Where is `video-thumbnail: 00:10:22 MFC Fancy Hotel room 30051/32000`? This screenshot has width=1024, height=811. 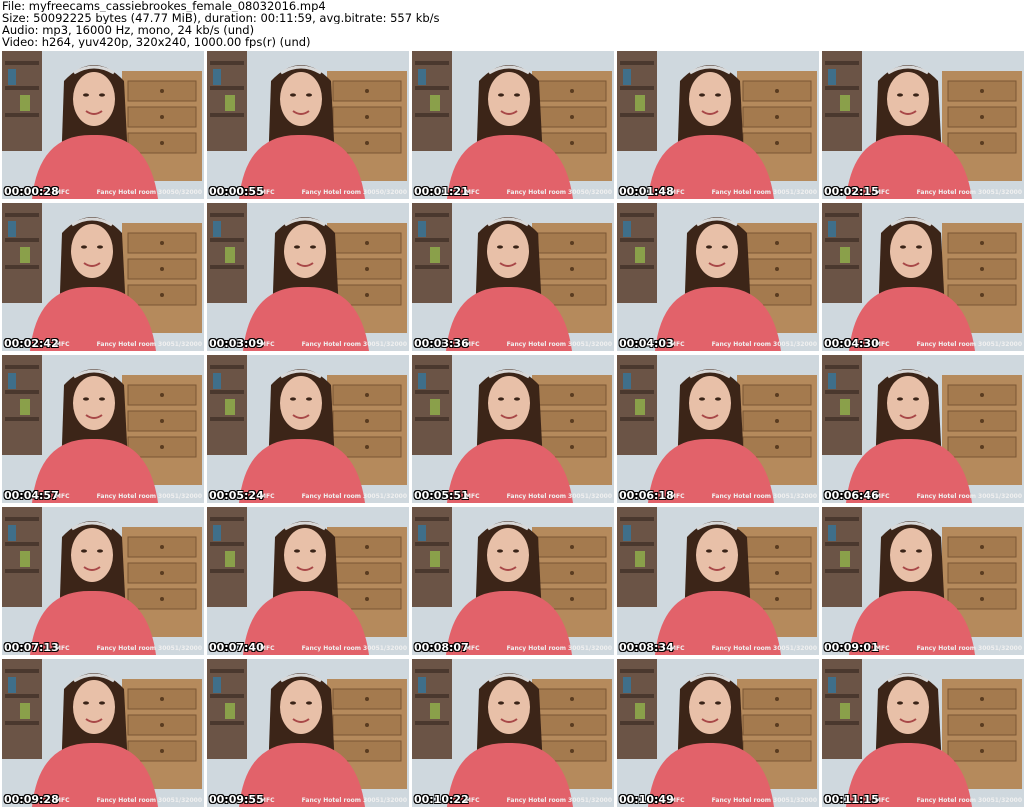
video-thumbnail: 00:10:22 MFC Fancy Hotel room 30051/32000 is located at coordinates (513, 733).